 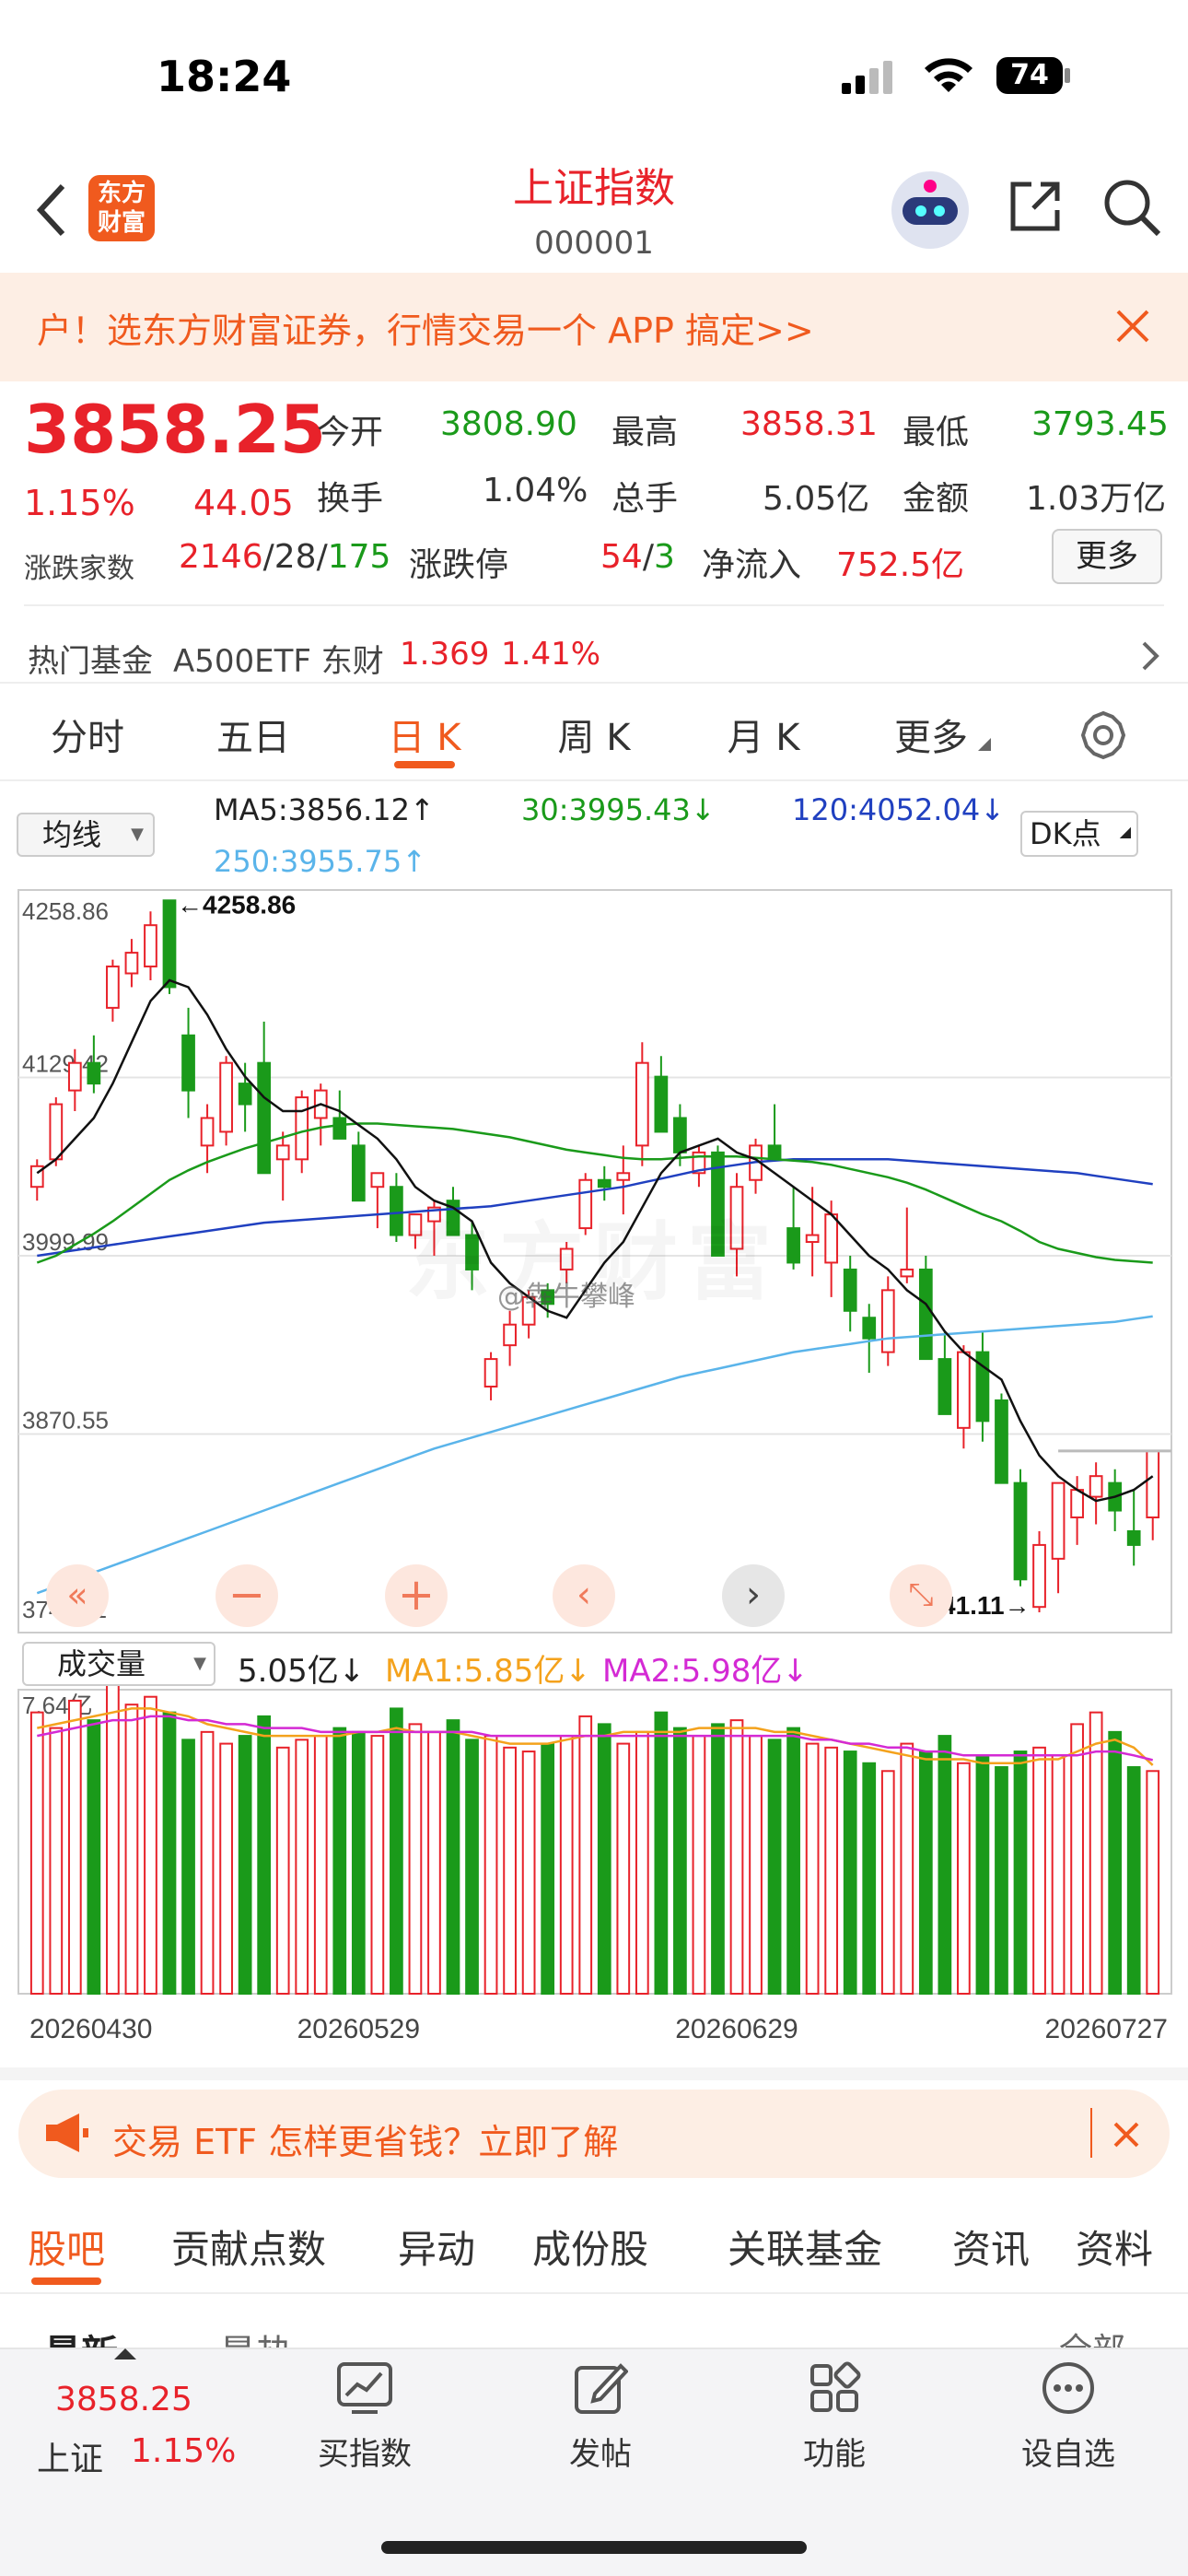 What do you see at coordinates (1107, 556) in the screenshot?
I see `more-button: 更多` at bounding box center [1107, 556].